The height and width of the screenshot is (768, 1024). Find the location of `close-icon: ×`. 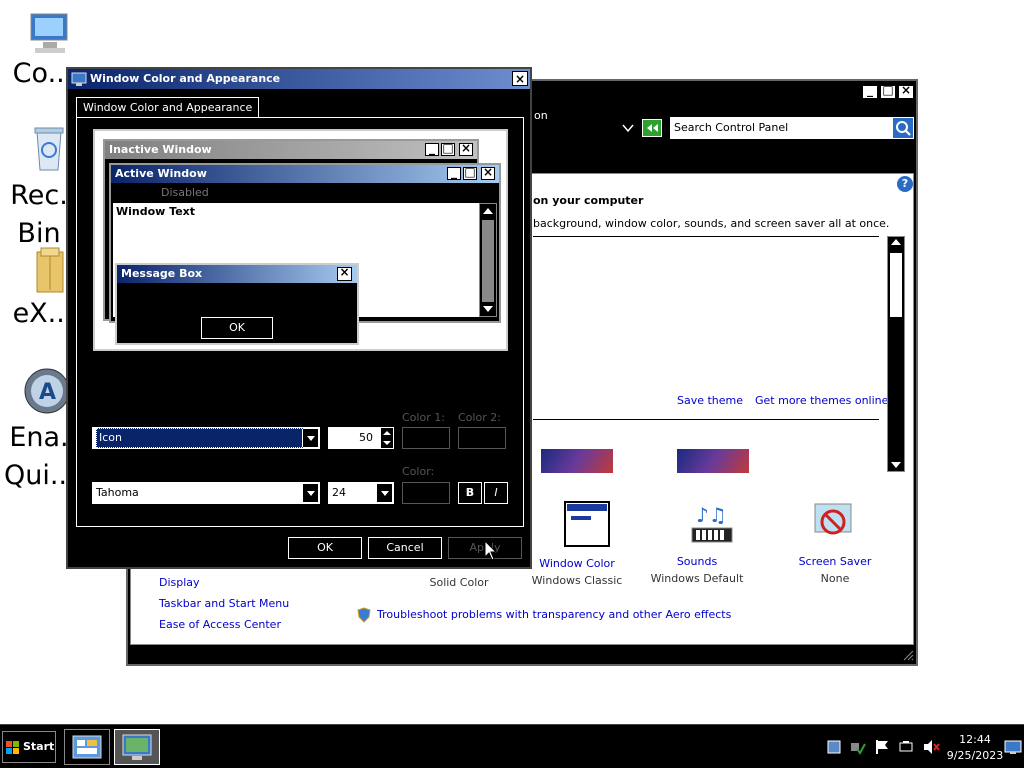

close-icon: × is located at coordinates (488, 172).